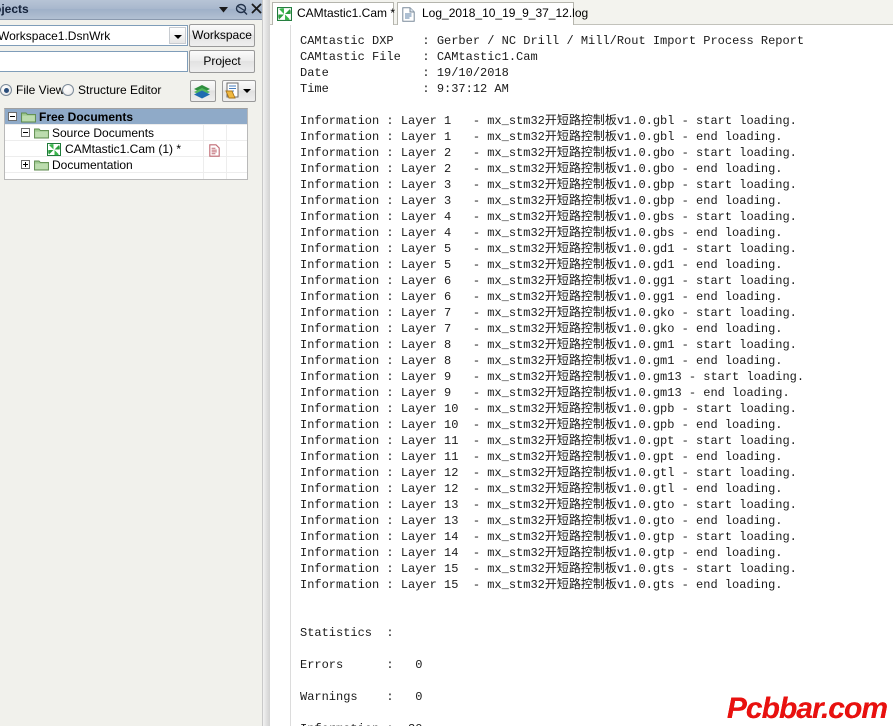 This screenshot has height=726, width=893. I want to click on layers-stack-icon, so click(202, 92).